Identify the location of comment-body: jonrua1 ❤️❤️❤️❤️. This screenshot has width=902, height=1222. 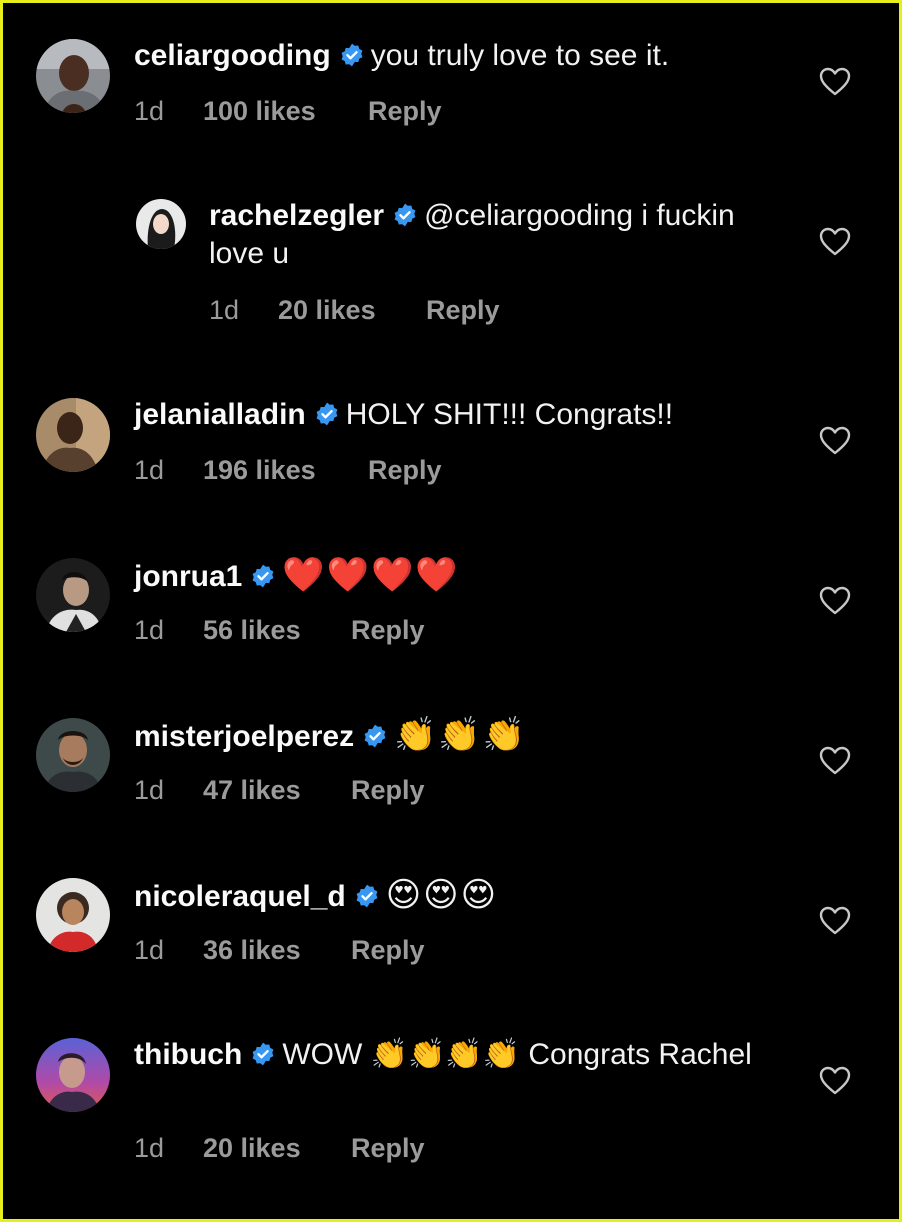
(454, 576).